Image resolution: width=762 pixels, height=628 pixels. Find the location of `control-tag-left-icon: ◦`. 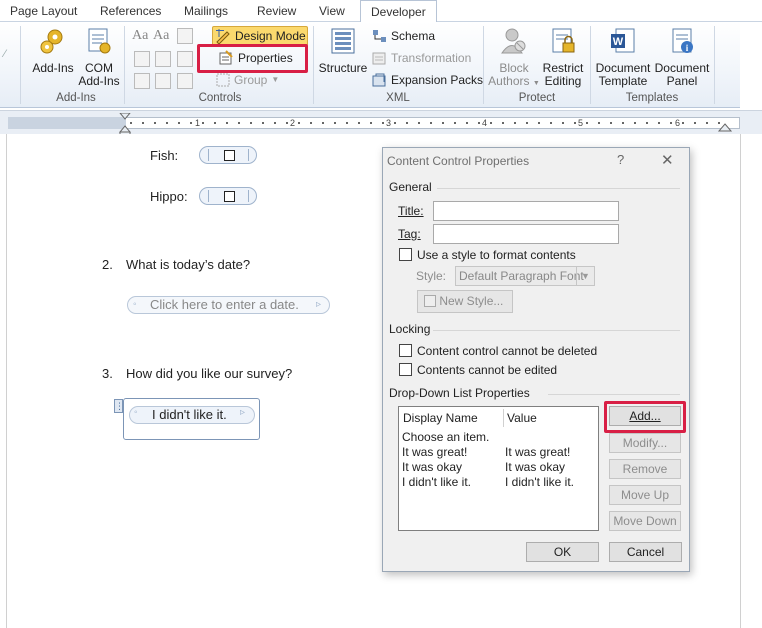

control-tag-left-icon: ◦ is located at coordinates (135, 304).